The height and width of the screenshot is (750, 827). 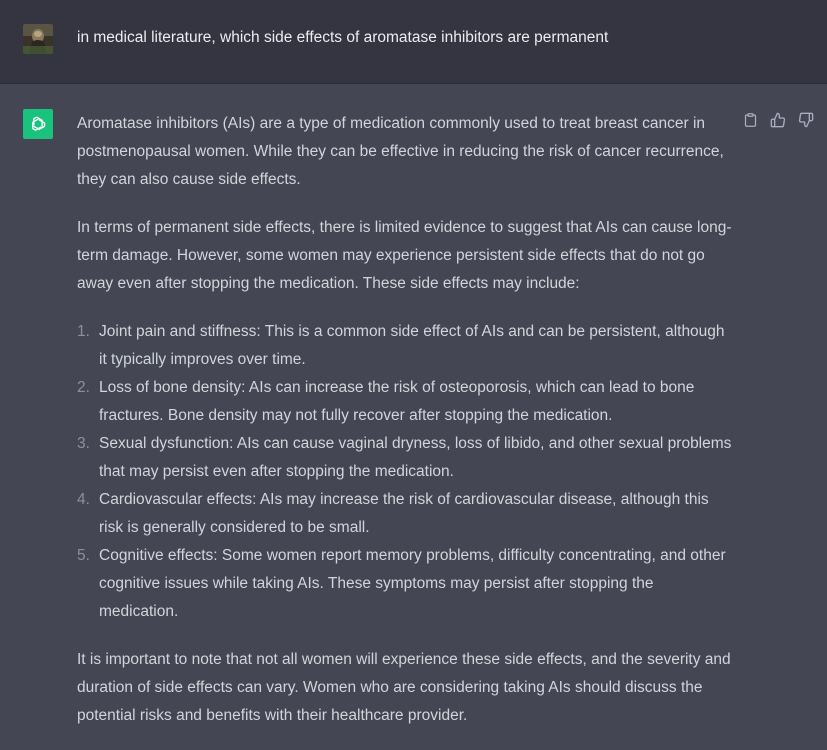 What do you see at coordinates (83, 387) in the screenshot?
I see `list-number: 2.` at bounding box center [83, 387].